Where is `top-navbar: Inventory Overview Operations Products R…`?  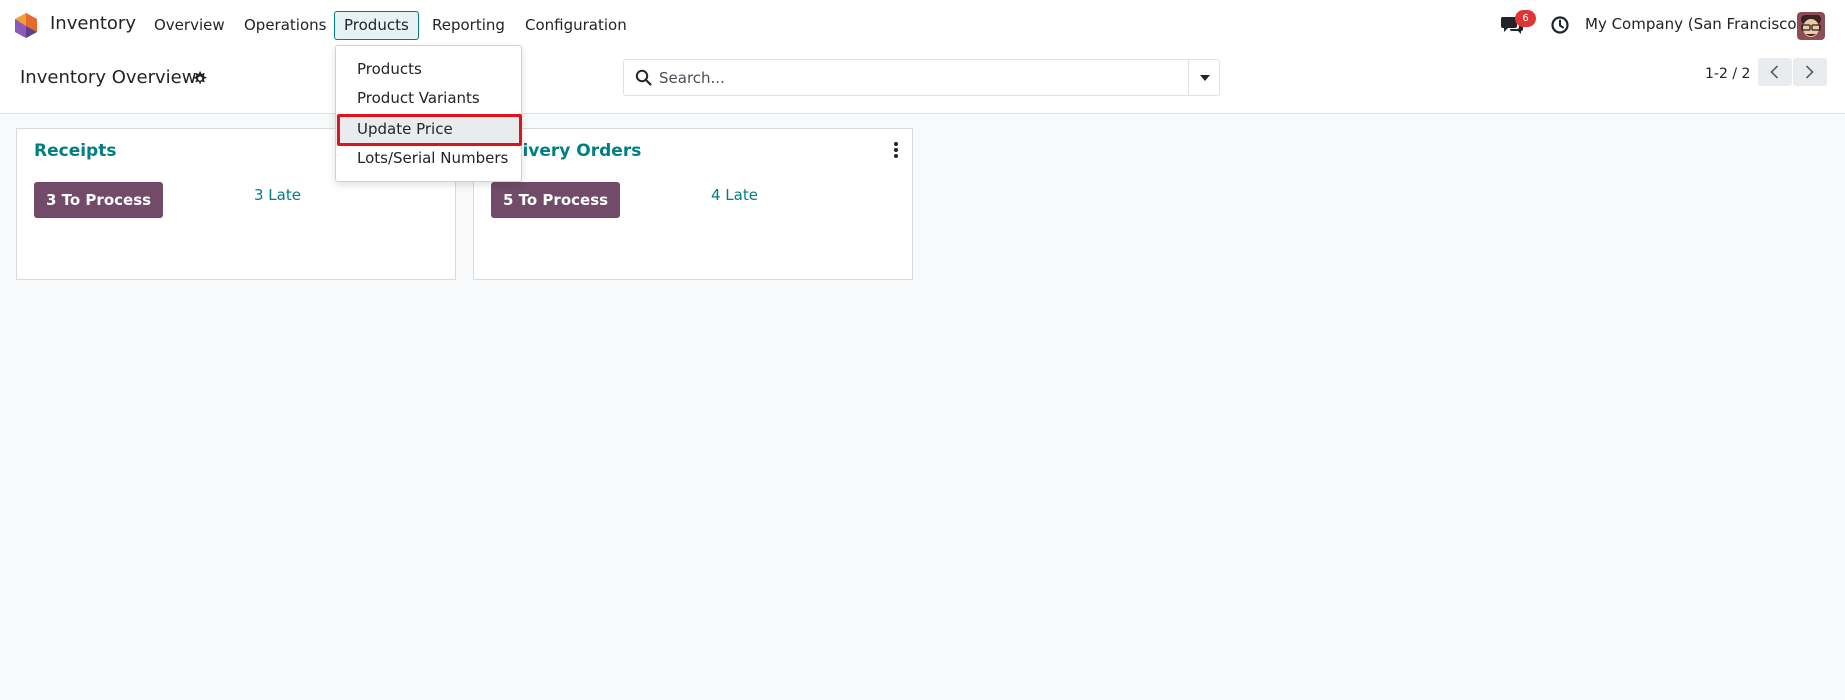 top-navbar: Inventory Overview Operations Products R… is located at coordinates (922, 25).